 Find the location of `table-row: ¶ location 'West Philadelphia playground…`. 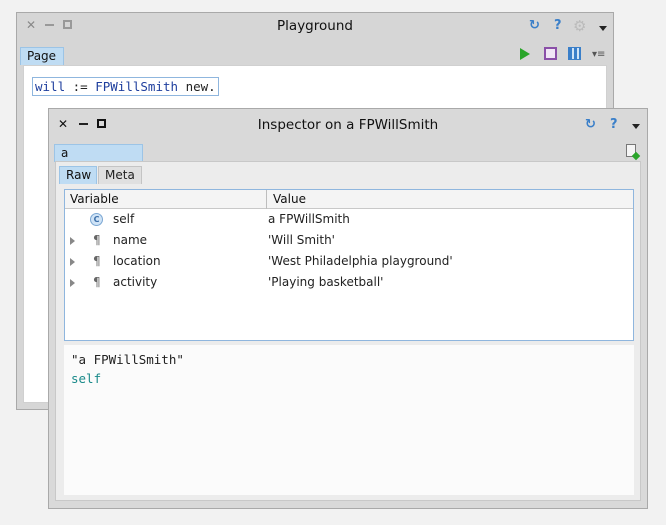

table-row: ¶ location 'West Philadelphia playground… is located at coordinates (349, 261).